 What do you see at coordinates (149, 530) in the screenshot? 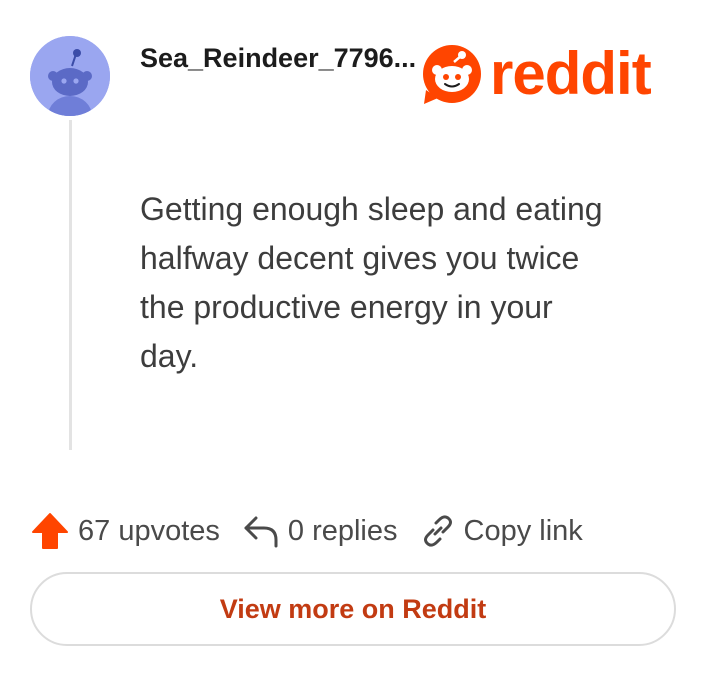
I see `upvotes-count: 67 upvotes` at bounding box center [149, 530].